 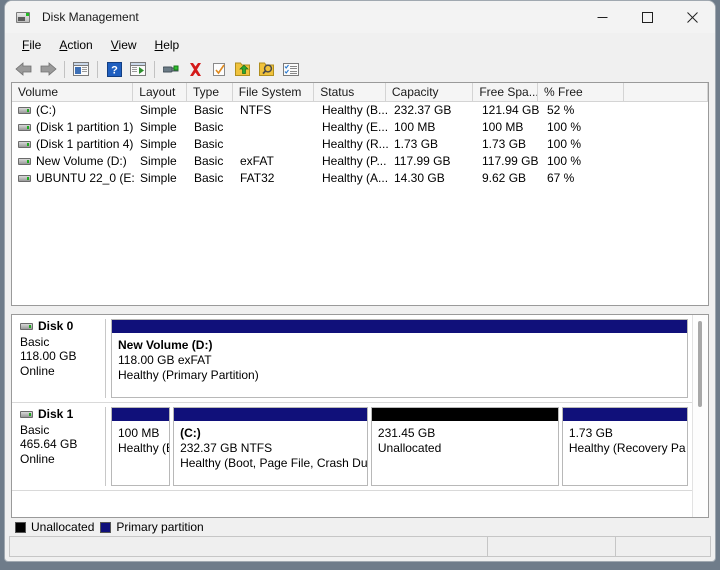 What do you see at coordinates (24, 69) in the screenshot?
I see `back-arrow-icon` at bounding box center [24, 69].